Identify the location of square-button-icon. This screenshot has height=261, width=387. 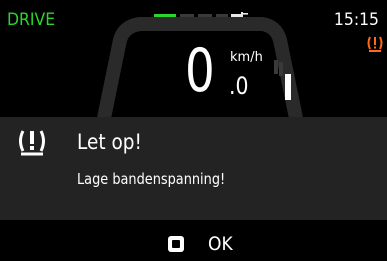
(176, 244).